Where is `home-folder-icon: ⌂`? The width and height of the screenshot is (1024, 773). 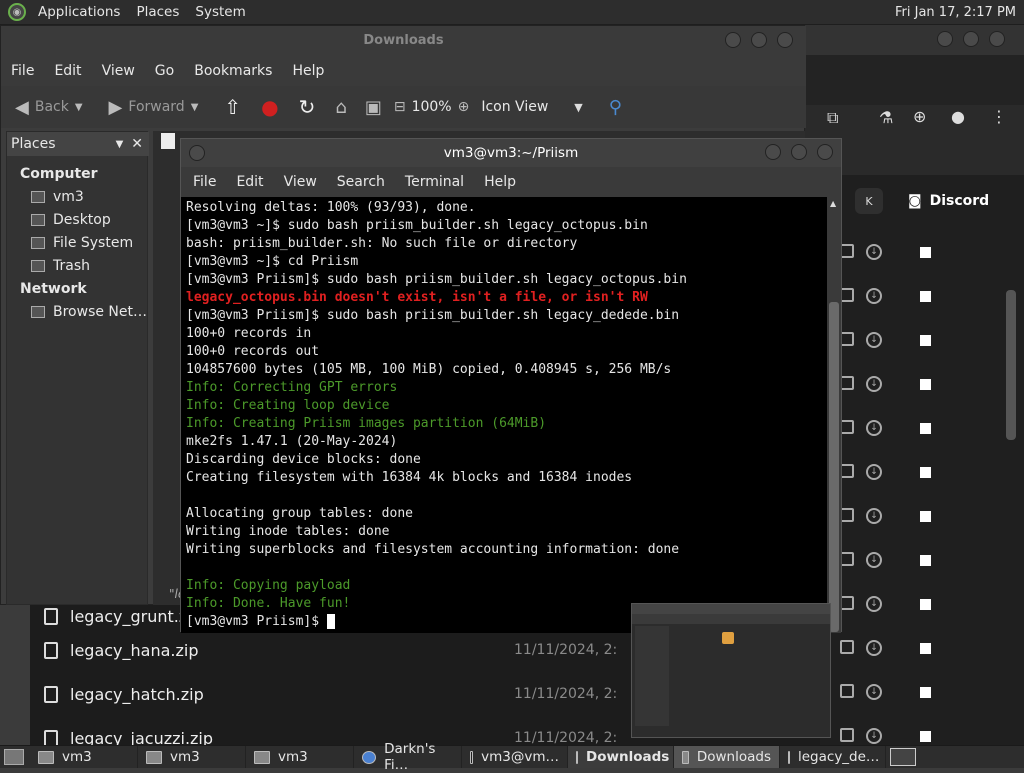 home-folder-icon: ⌂ is located at coordinates (340, 107).